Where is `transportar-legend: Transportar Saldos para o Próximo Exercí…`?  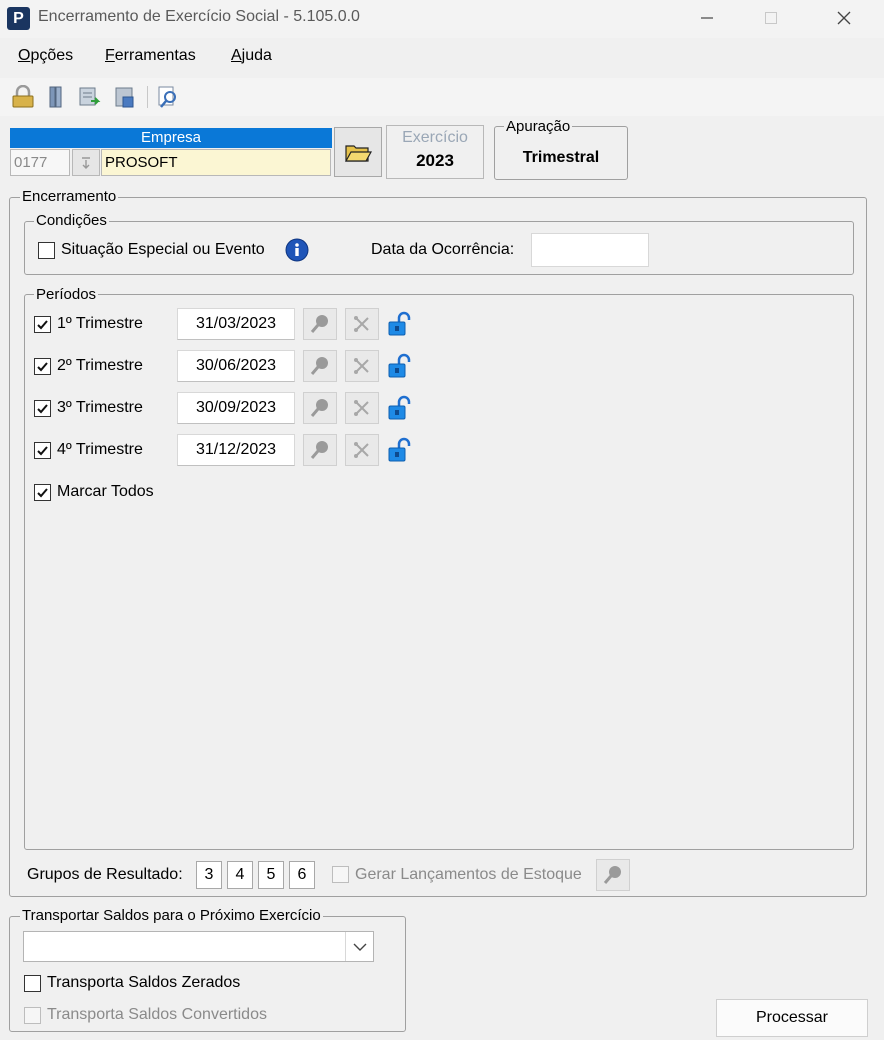 transportar-legend: Transportar Saldos para o Próximo Exercí… is located at coordinates (171, 915).